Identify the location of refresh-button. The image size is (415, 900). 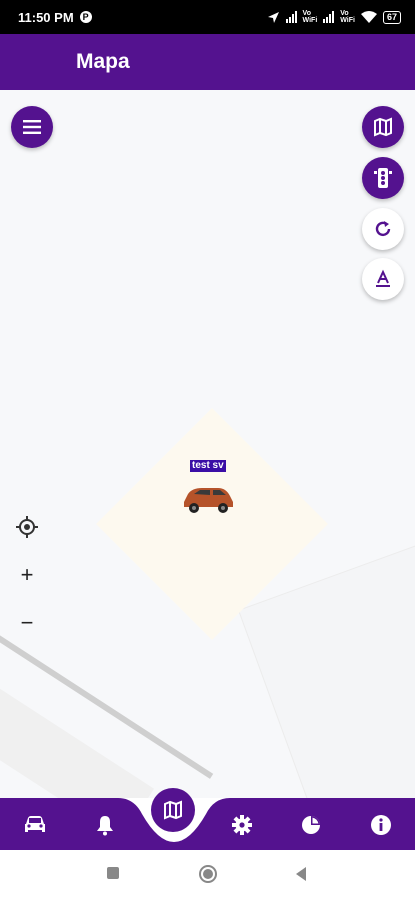
(383, 229).